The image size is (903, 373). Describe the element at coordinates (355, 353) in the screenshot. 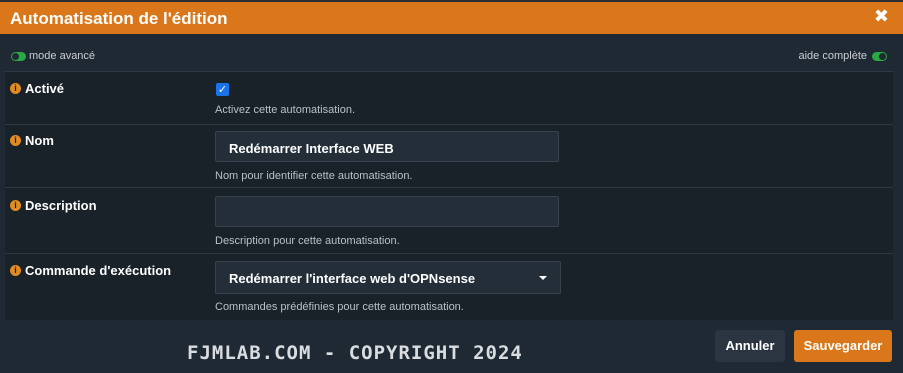

I see `copyright-watermark: FJMLAB.COM - COPYRIGHT 2024` at that location.